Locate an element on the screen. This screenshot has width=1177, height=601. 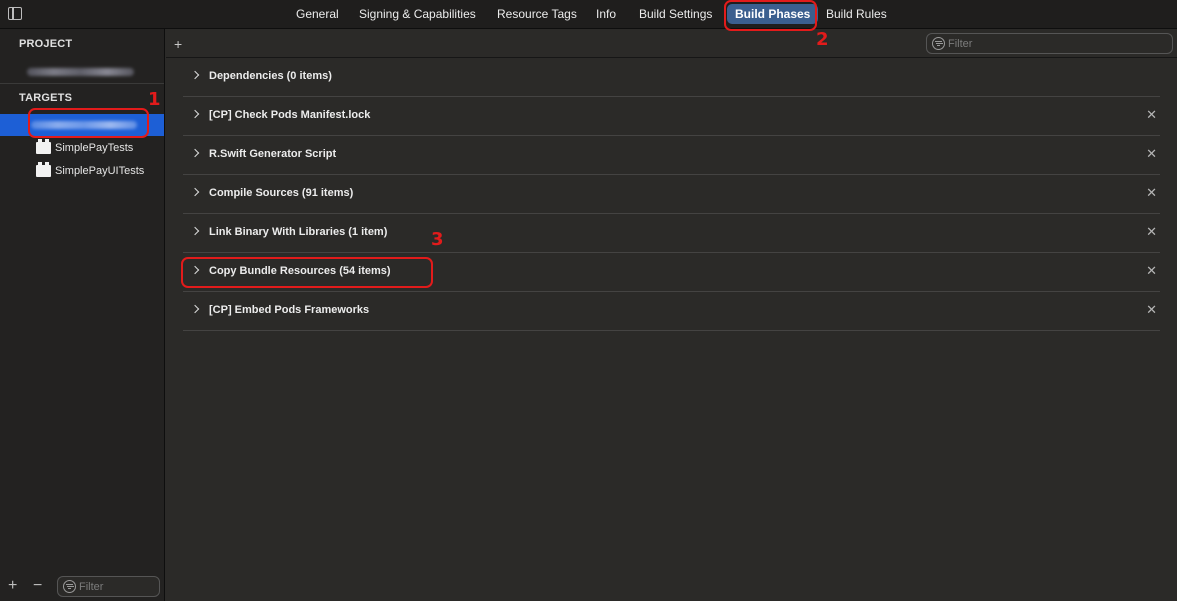
tab-resource-tags: Resource Tags is located at coordinates (537, 14).